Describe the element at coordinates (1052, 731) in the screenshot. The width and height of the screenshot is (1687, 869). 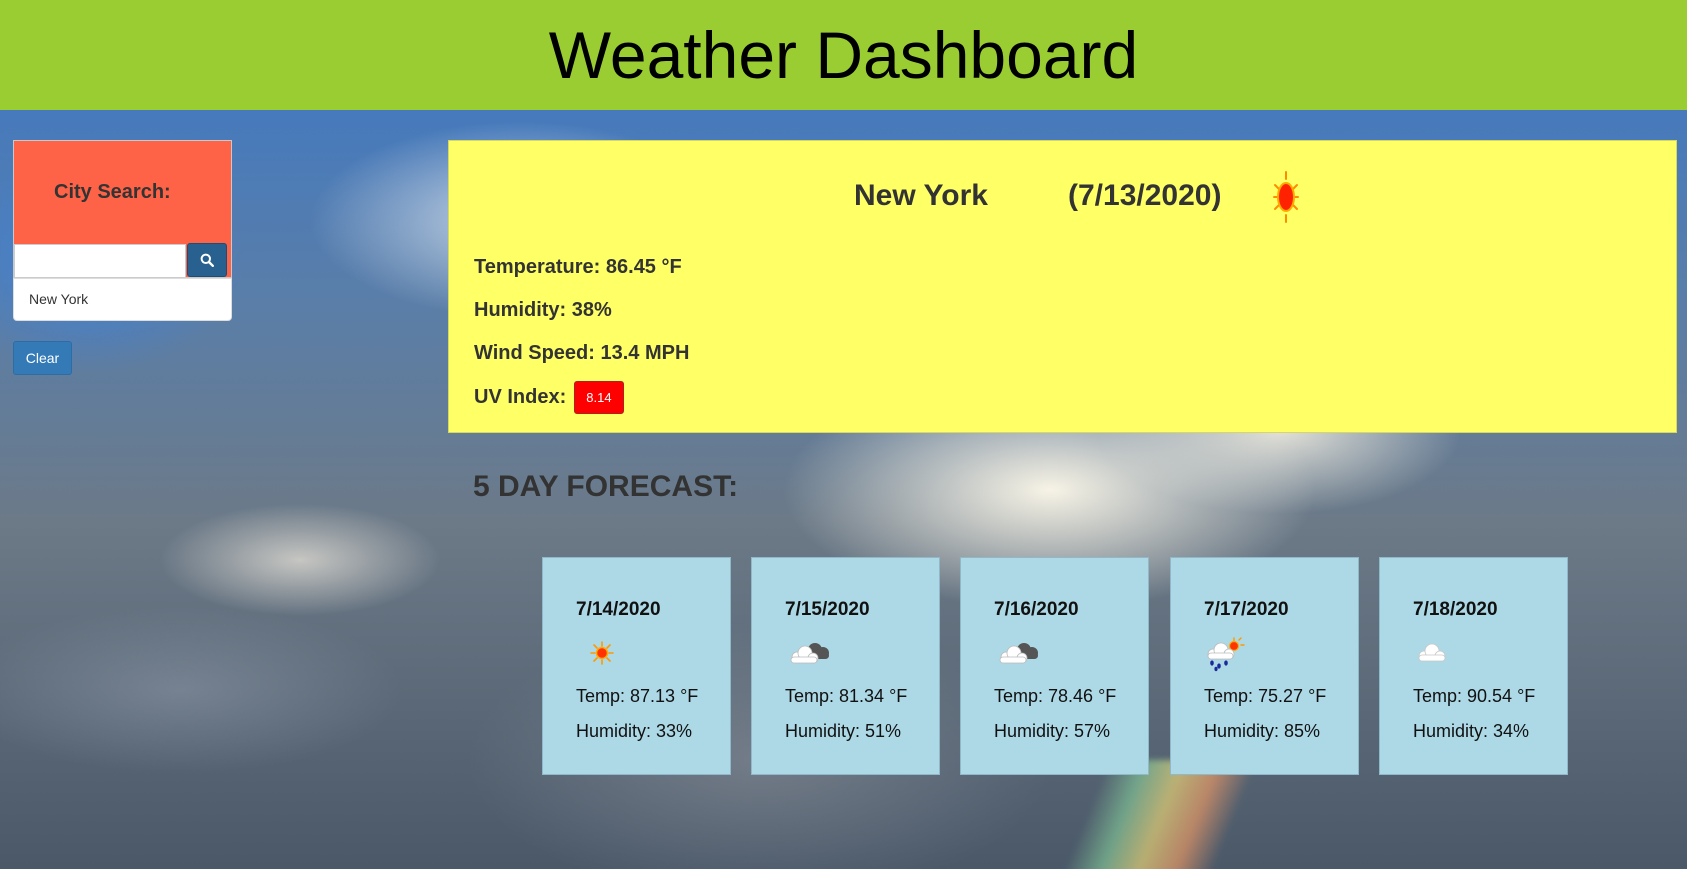
I see `forecast-humidity: Humidity: 57%` at that location.